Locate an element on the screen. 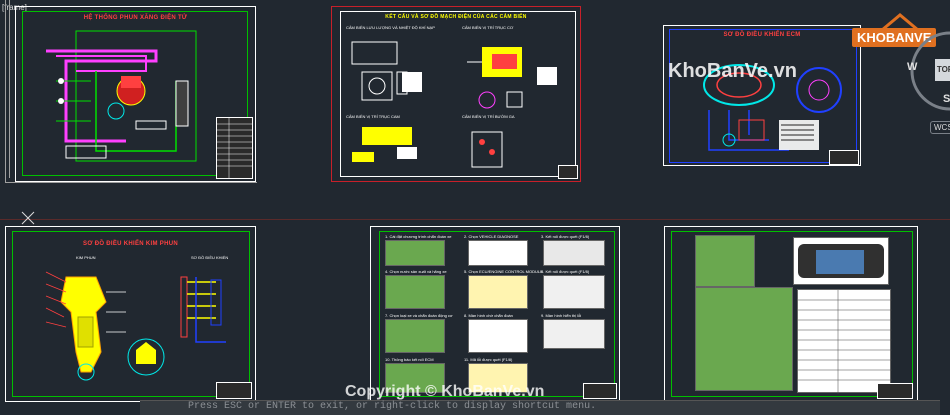 The width and height of the screenshot is (950, 415). sheet-title: SƠ ĐỒ ĐIỀU KHIỂN ECM is located at coordinates (762, 35).